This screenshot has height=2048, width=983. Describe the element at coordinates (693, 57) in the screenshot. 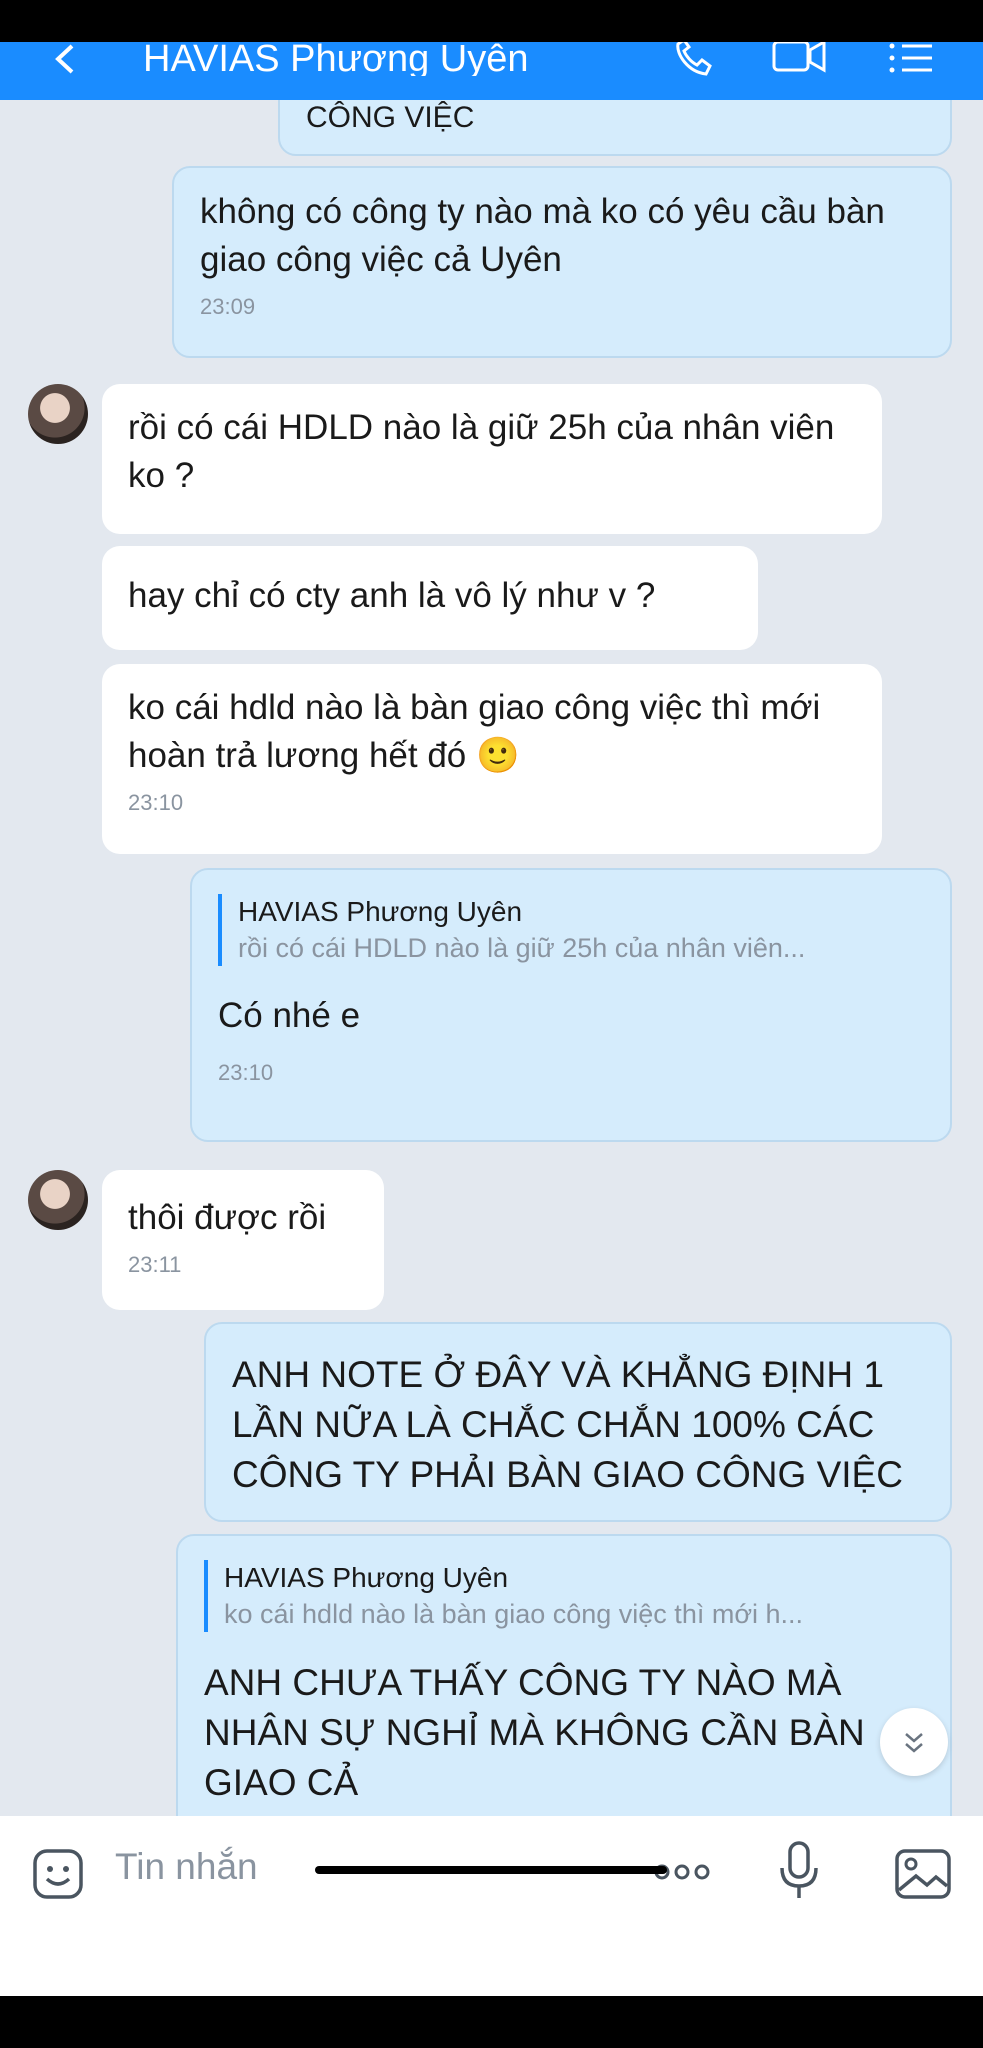

I see `phone-icon` at that location.